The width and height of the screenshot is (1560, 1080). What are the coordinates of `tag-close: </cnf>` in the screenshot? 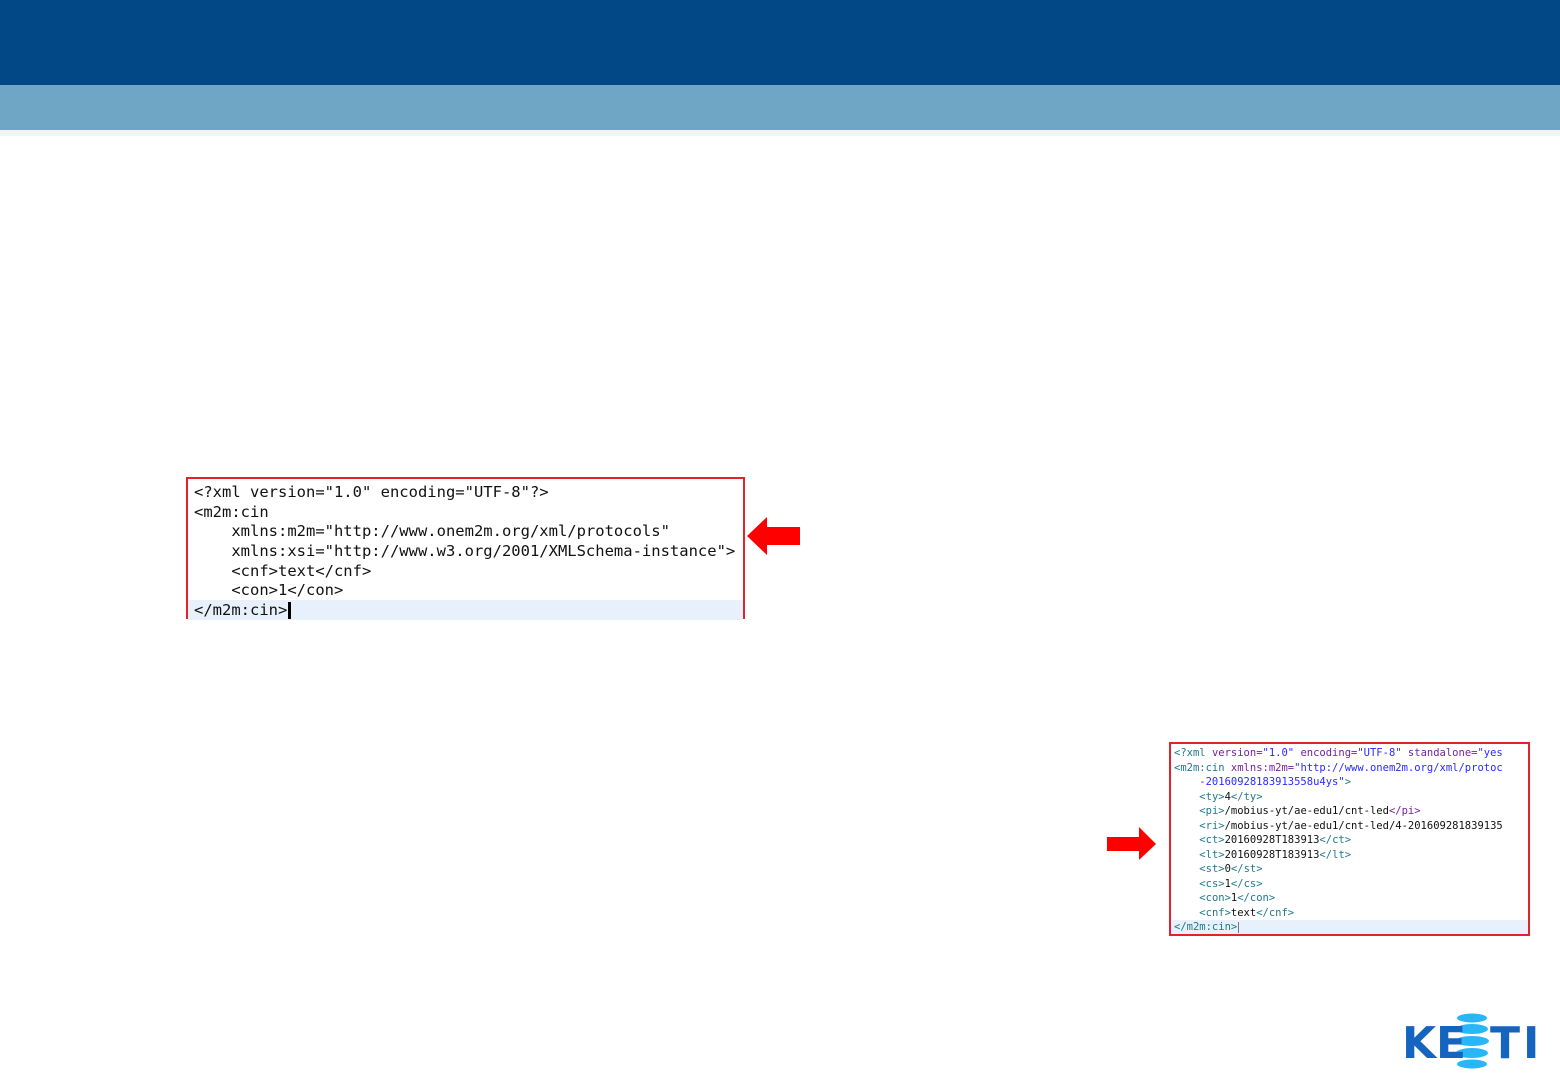 It's located at (1275, 912).